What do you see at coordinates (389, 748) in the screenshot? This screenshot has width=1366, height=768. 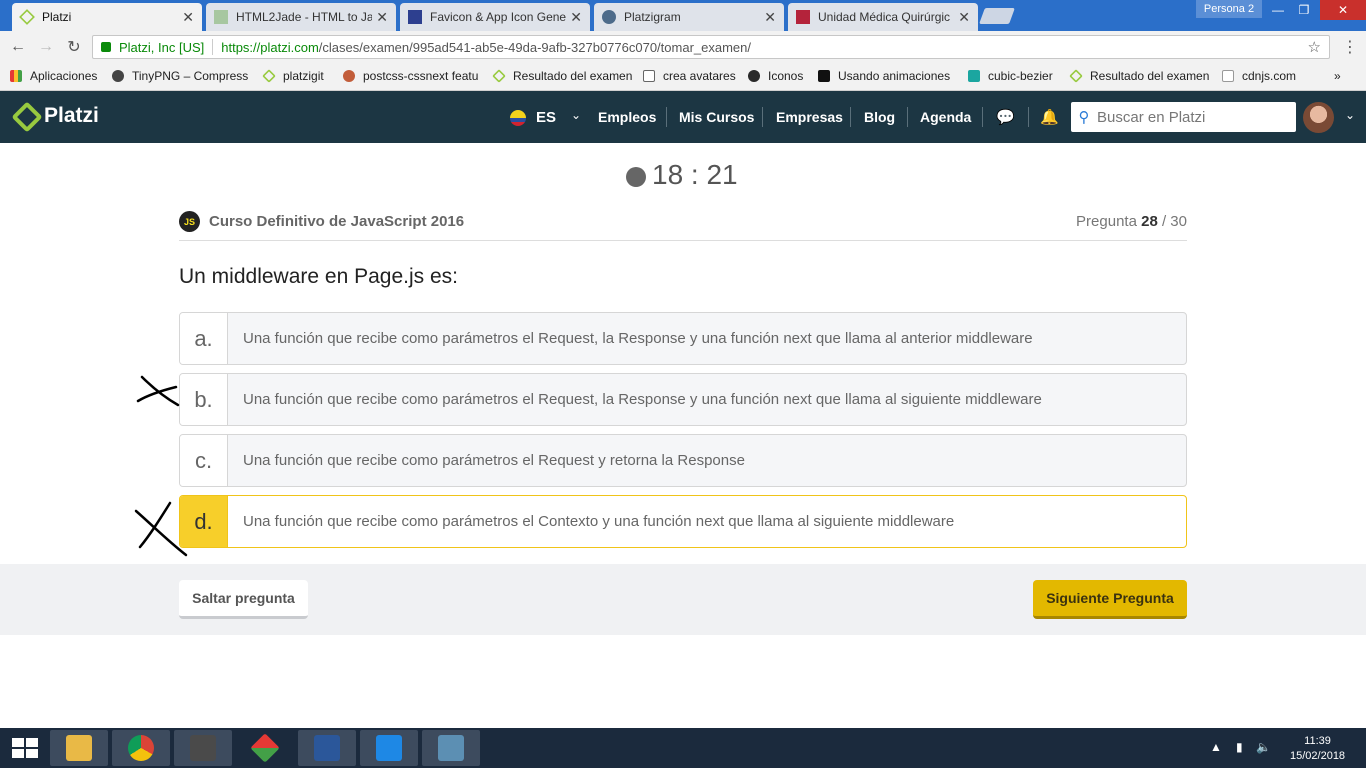 I see `taskbar-weather` at bounding box center [389, 748].